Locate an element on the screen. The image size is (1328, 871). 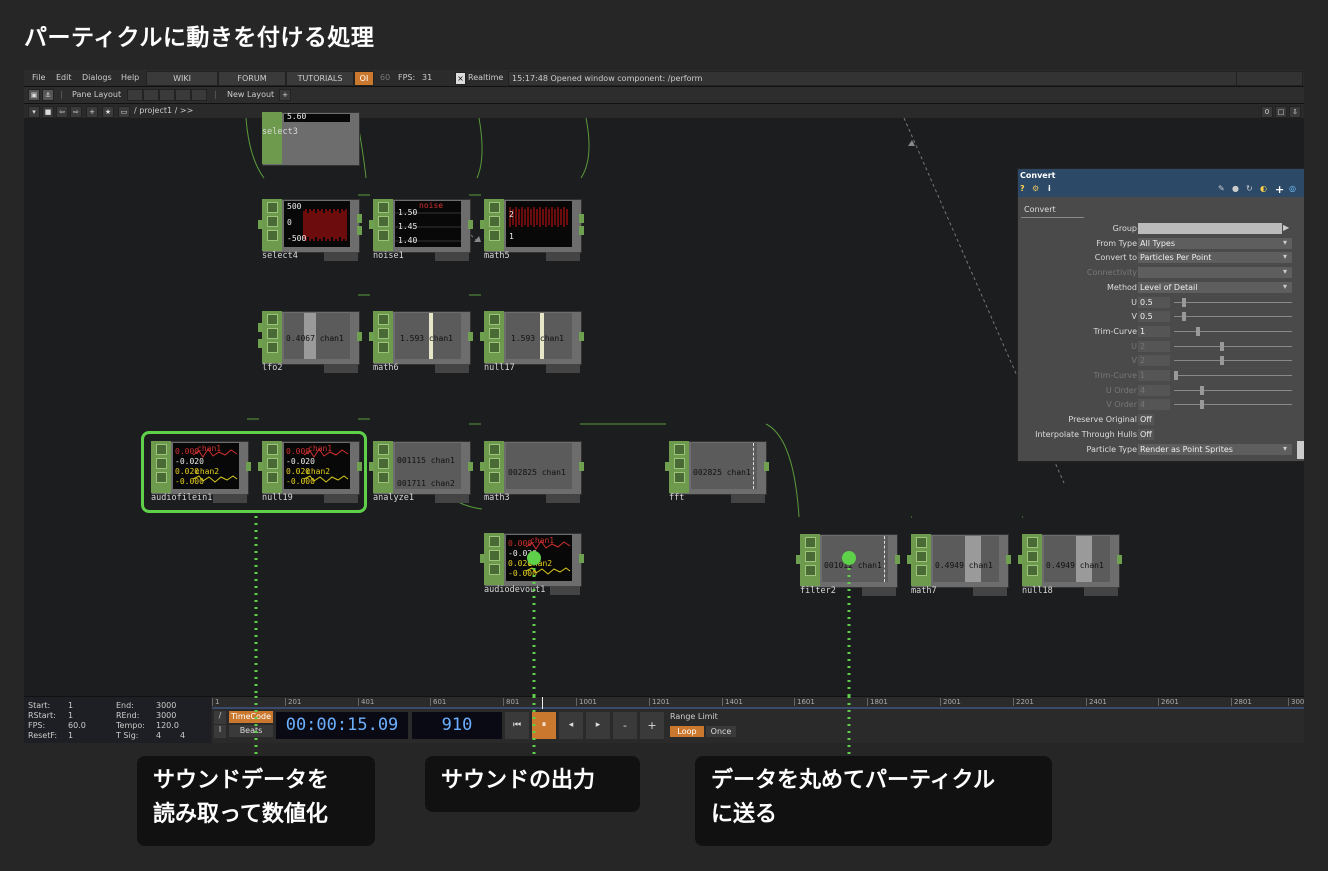
tab-wiki: WIKI is located at coordinates (182, 78).